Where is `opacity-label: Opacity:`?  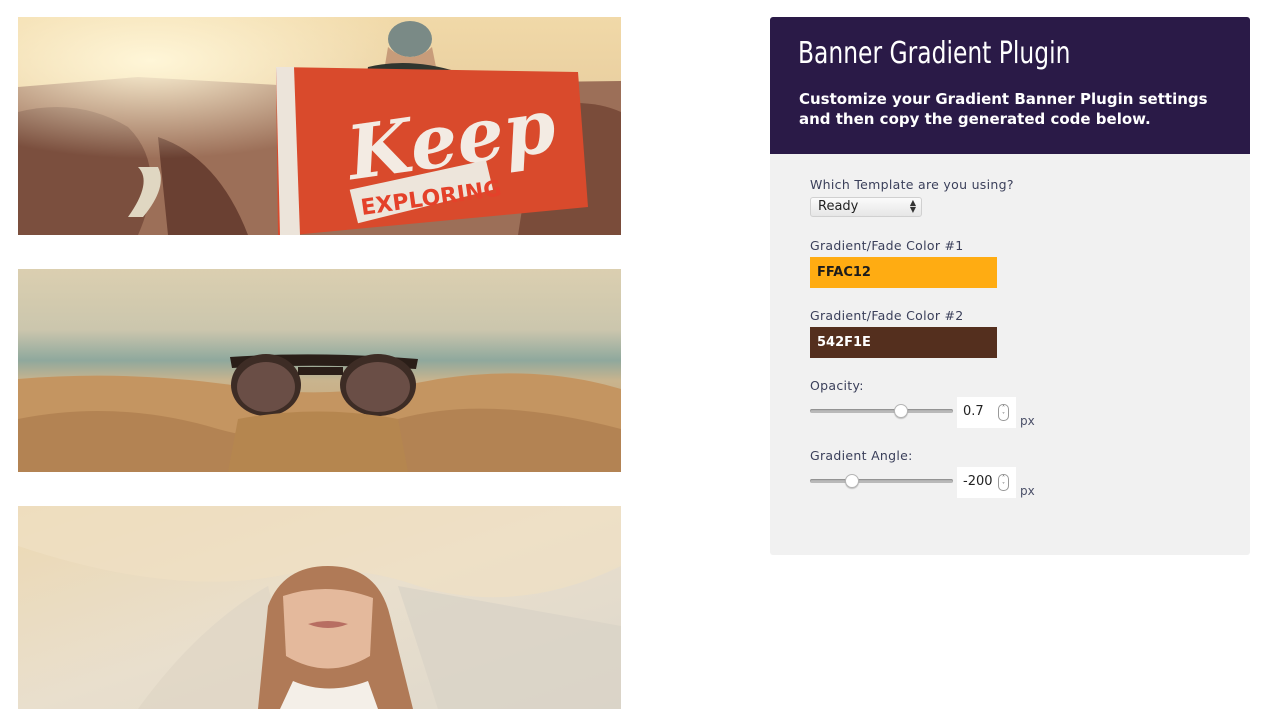
opacity-label: Opacity: is located at coordinates (837, 385).